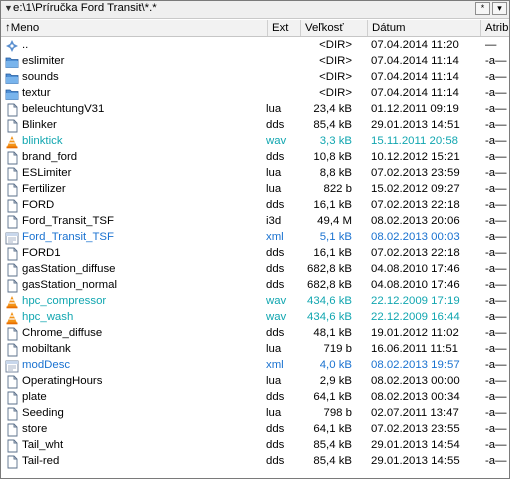 The height and width of the screenshot is (479, 510). What do you see at coordinates (69, 269) in the screenshot?
I see `file-name: gasStation_diffuse` at bounding box center [69, 269].